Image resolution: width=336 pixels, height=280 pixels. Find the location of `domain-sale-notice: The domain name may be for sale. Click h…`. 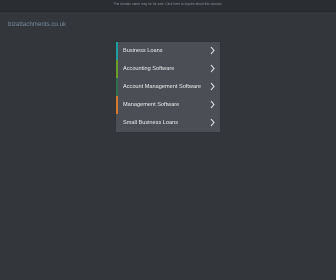

domain-sale-notice: The domain name may be for sale. Click h… is located at coordinates (168, 4).